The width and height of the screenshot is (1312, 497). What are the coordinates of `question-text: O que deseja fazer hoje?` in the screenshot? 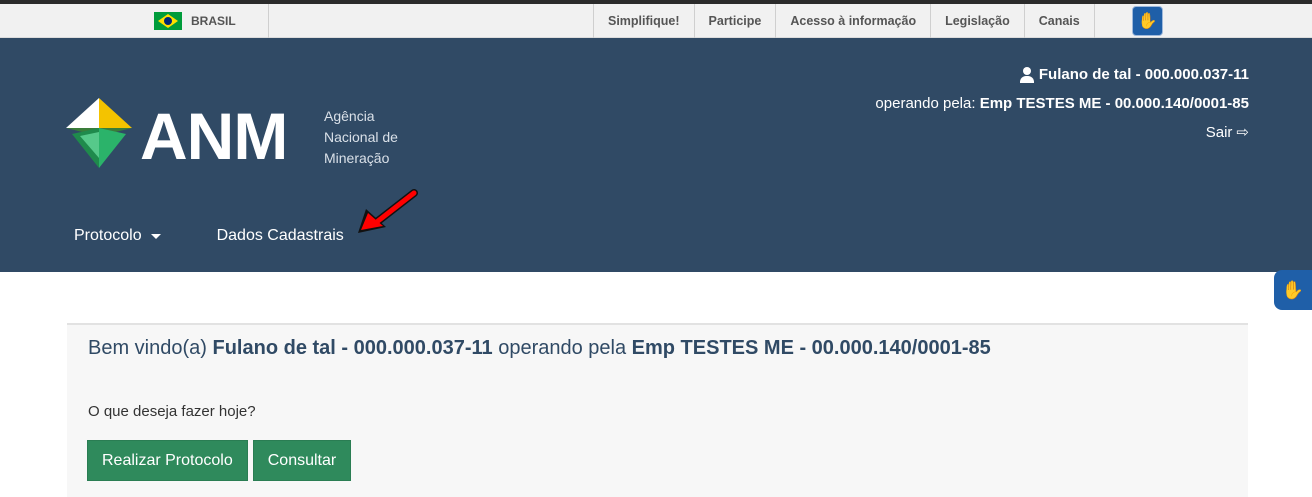 It's located at (172, 411).